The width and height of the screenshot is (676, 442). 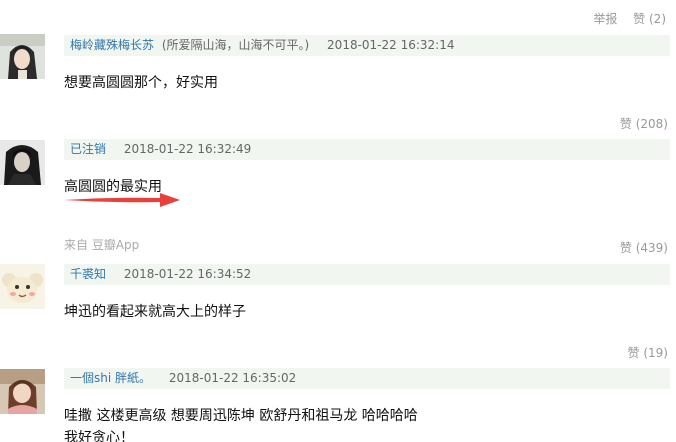 What do you see at coordinates (657, 19) in the screenshot?
I see `like-count: (2)` at bounding box center [657, 19].